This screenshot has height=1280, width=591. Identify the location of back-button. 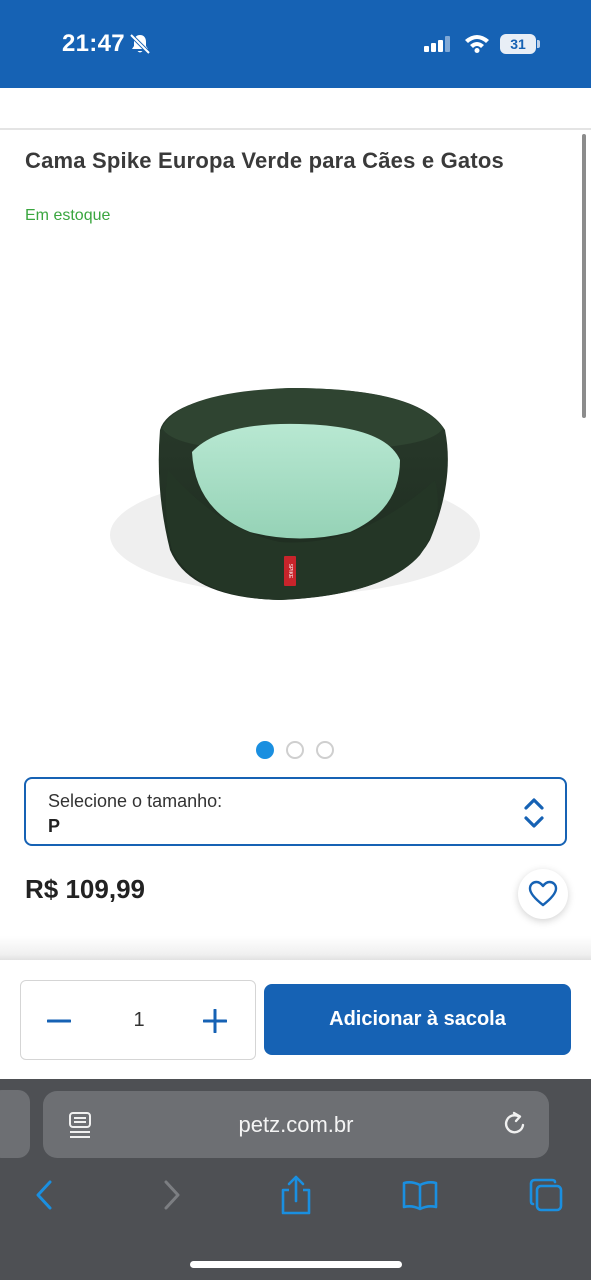
(44, 1195).